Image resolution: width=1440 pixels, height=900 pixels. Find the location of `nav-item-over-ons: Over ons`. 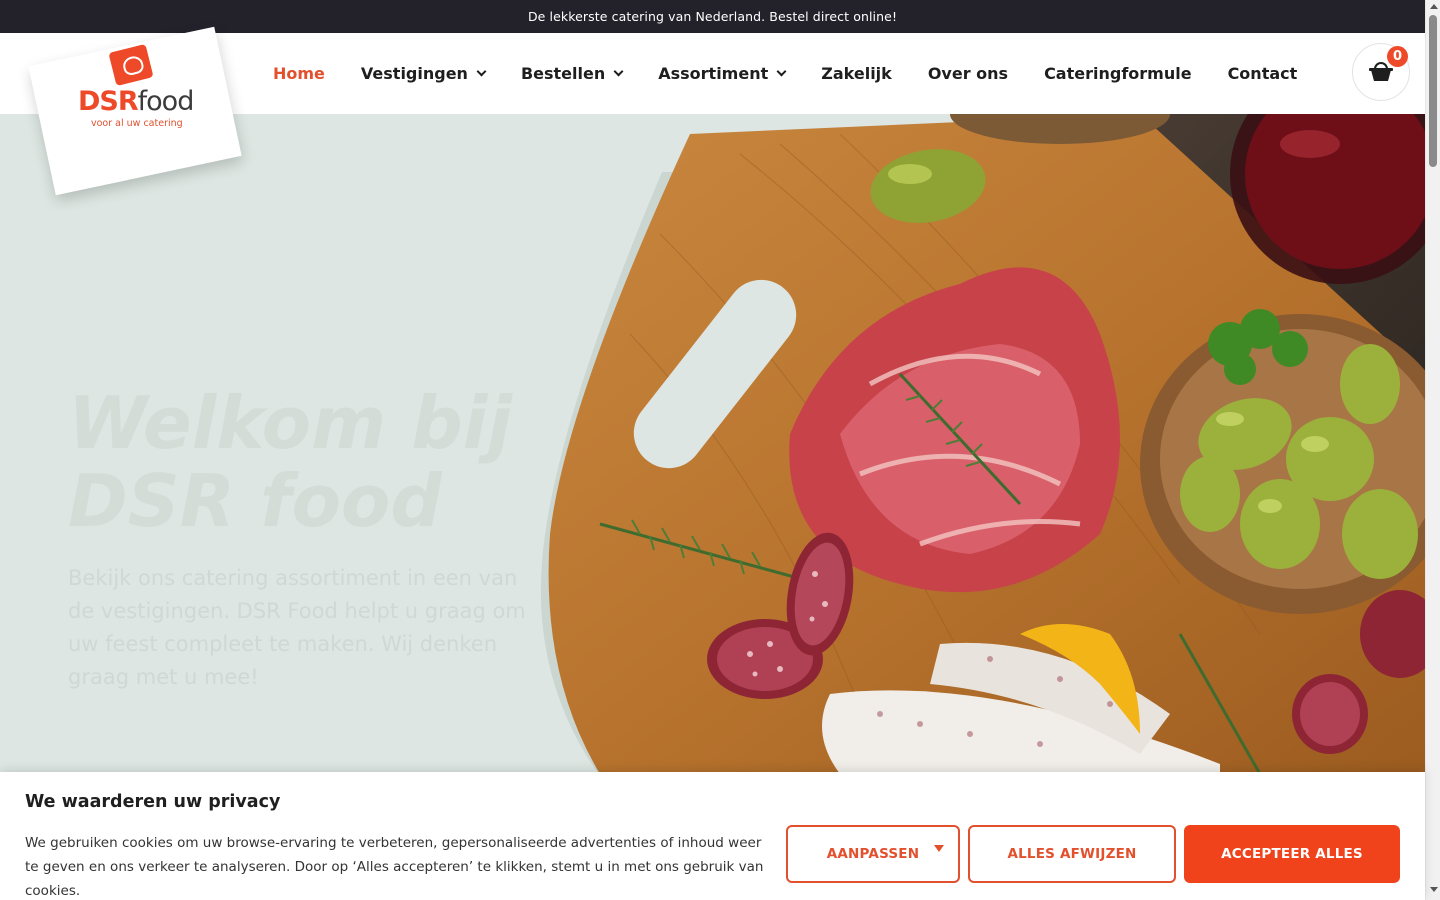

nav-item-over-ons: Over ons is located at coordinates (968, 73).